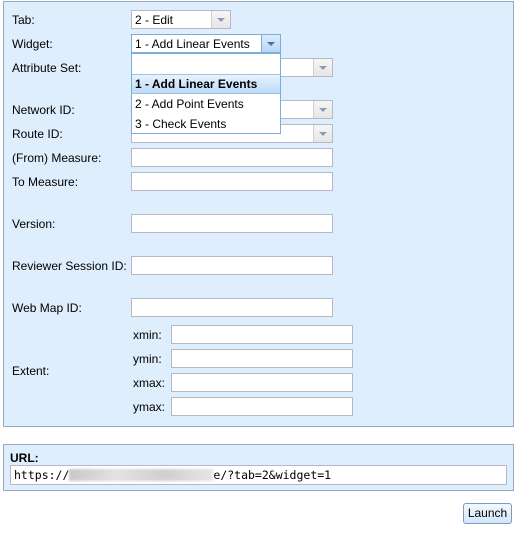 The image size is (527, 537). I want to click on url-panel: URL: https:// e/?tab=2&widget=1, so click(258, 467).